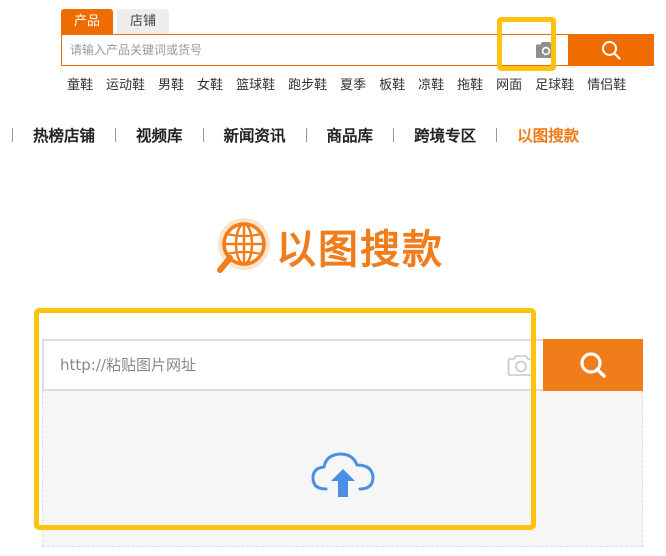 This screenshot has width=666, height=556. What do you see at coordinates (255, 135) in the screenshot?
I see `nav-item-news: 新闻资讯` at bounding box center [255, 135].